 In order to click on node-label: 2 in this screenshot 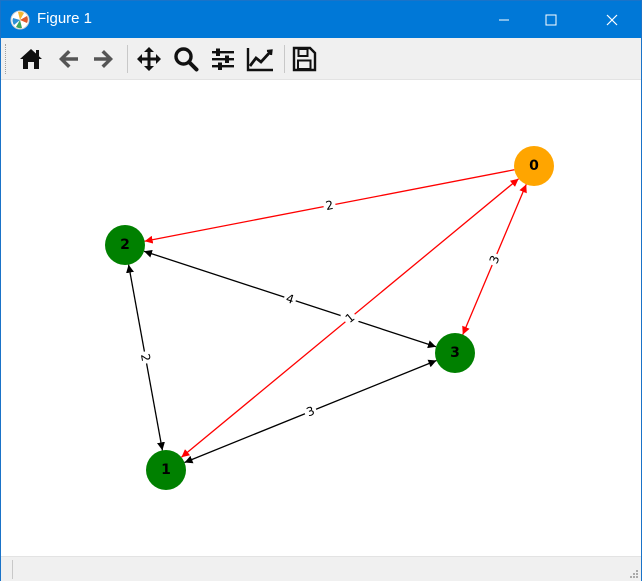, I will do `click(125, 245)`.